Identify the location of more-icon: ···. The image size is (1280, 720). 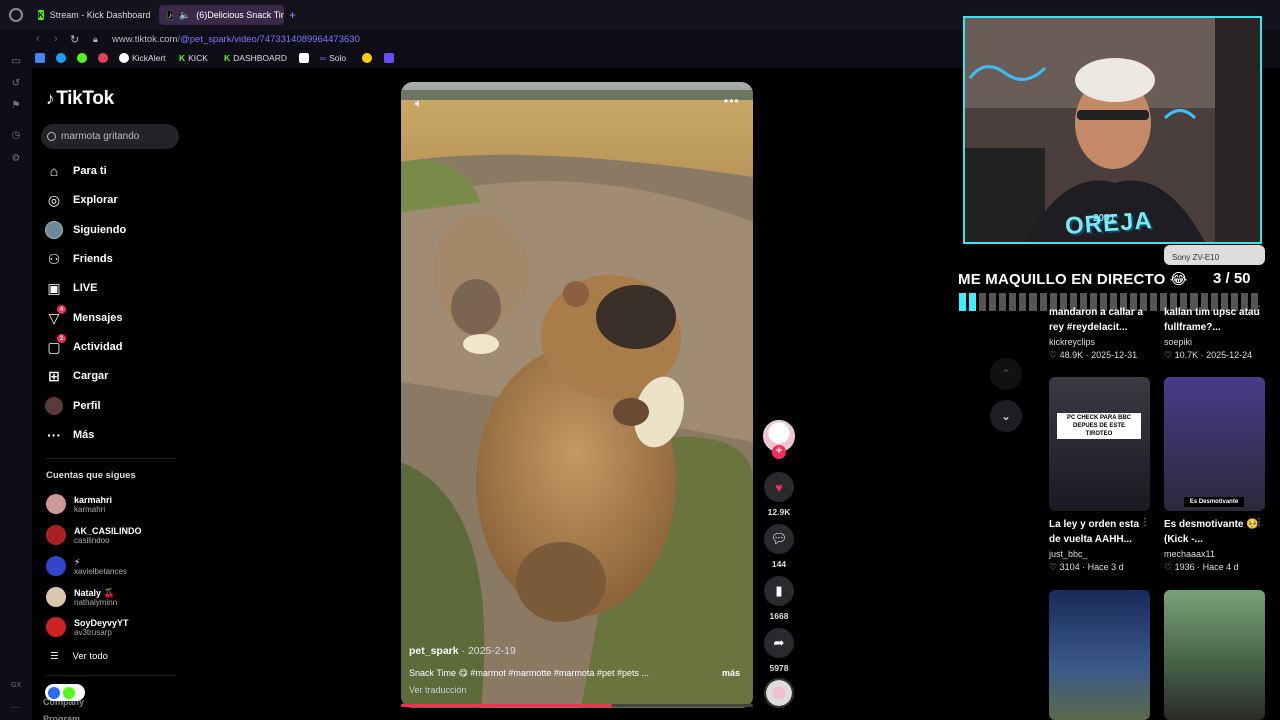
(54, 435).